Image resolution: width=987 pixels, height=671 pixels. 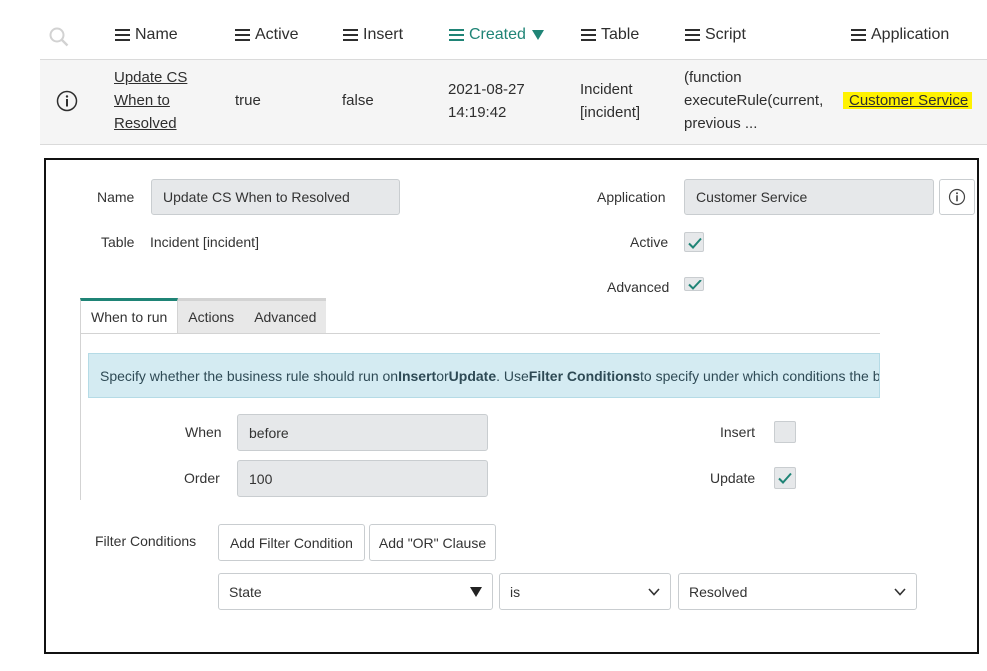 What do you see at coordinates (649, 242) in the screenshot?
I see `active-label: Active` at bounding box center [649, 242].